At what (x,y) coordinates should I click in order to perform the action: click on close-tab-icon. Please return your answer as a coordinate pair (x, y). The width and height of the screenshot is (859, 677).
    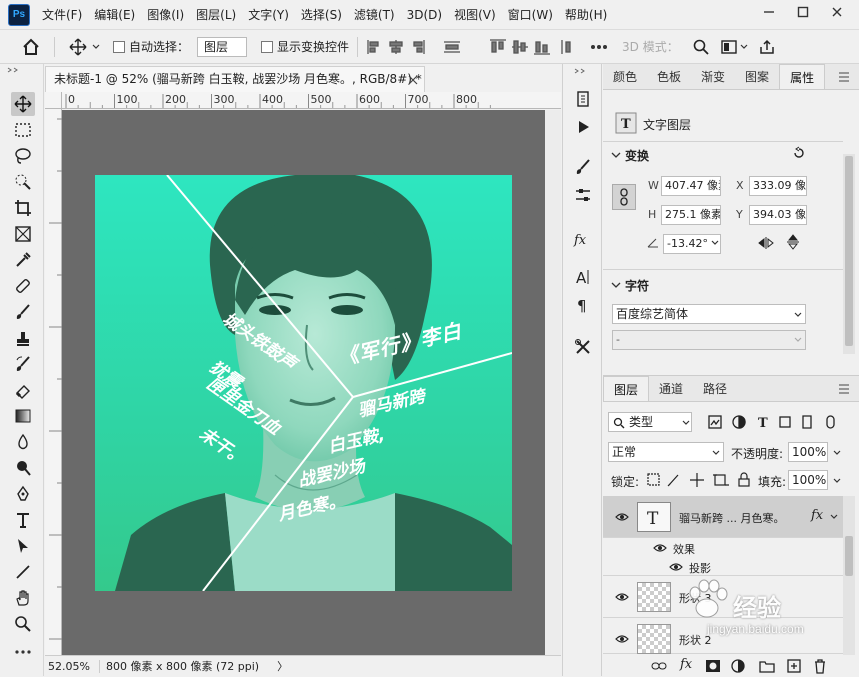
    Looking at the image, I should click on (413, 80).